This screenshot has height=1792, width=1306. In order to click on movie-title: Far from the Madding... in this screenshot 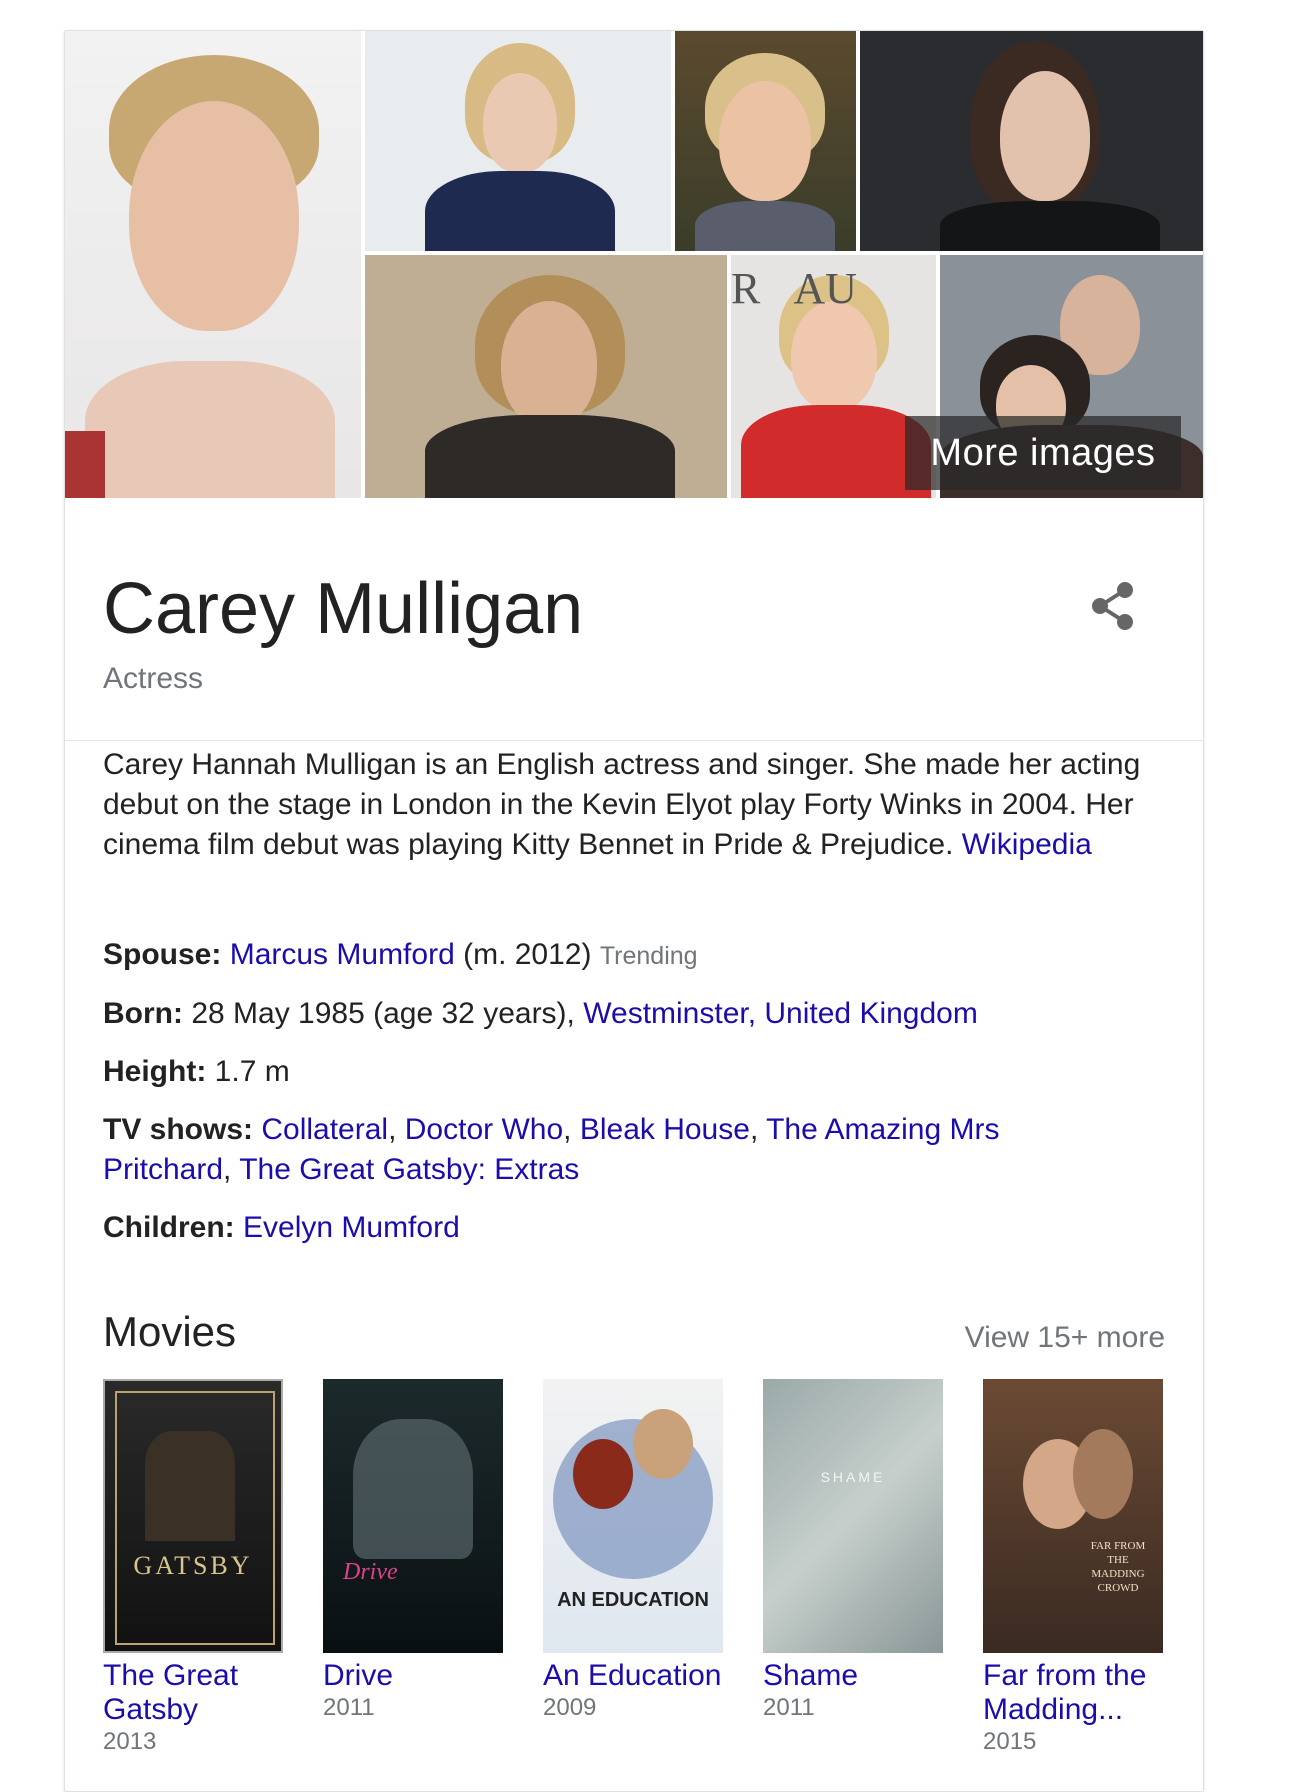, I will do `click(1078, 1693)`.